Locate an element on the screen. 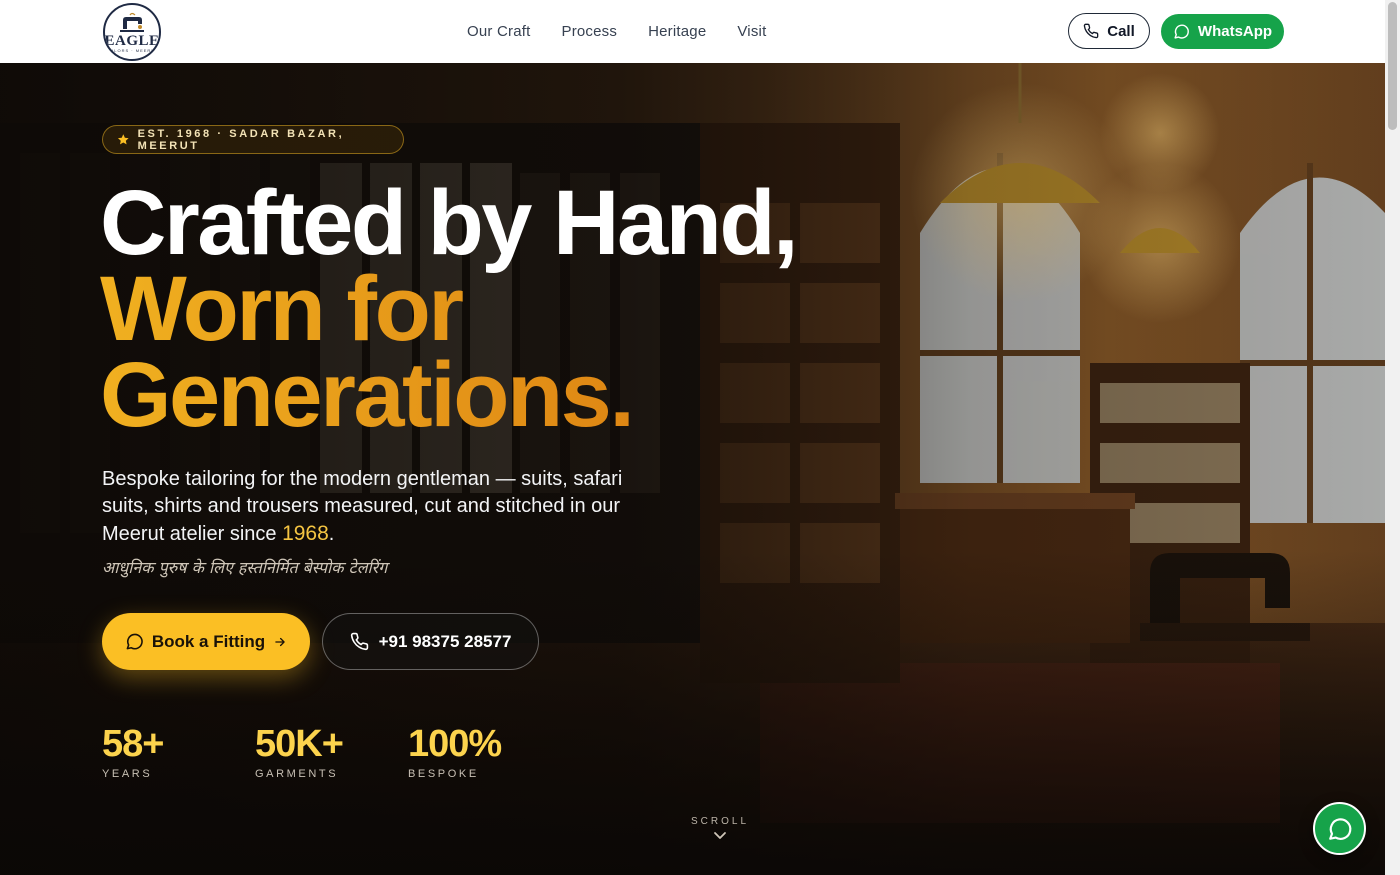 This screenshot has width=1400, height=875. eagle-logo: EAGLE TAILORS · MEERUT is located at coordinates (132, 32).